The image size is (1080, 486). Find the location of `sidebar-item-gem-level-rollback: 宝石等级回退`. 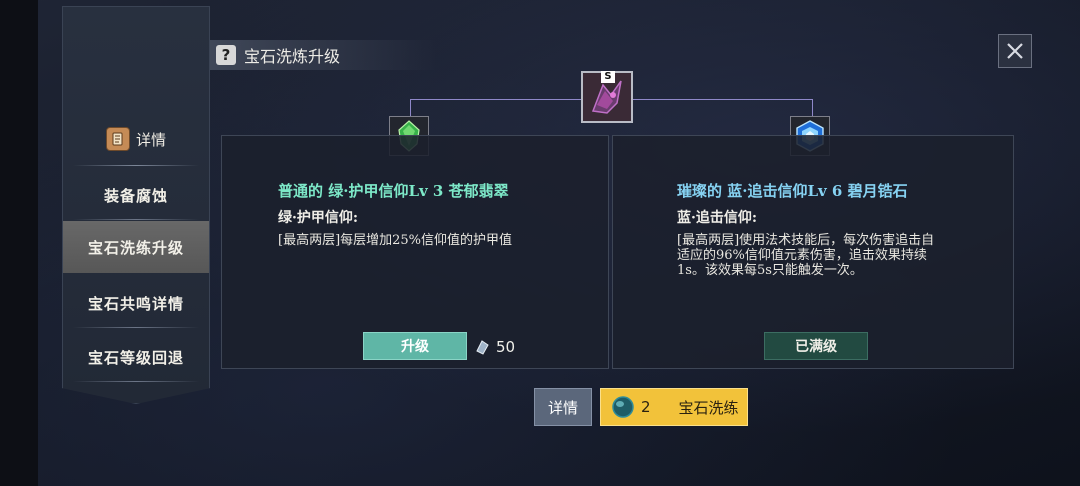

sidebar-item-gem-level-rollback: 宝石等级回退 is located at coordinates (136, 357).